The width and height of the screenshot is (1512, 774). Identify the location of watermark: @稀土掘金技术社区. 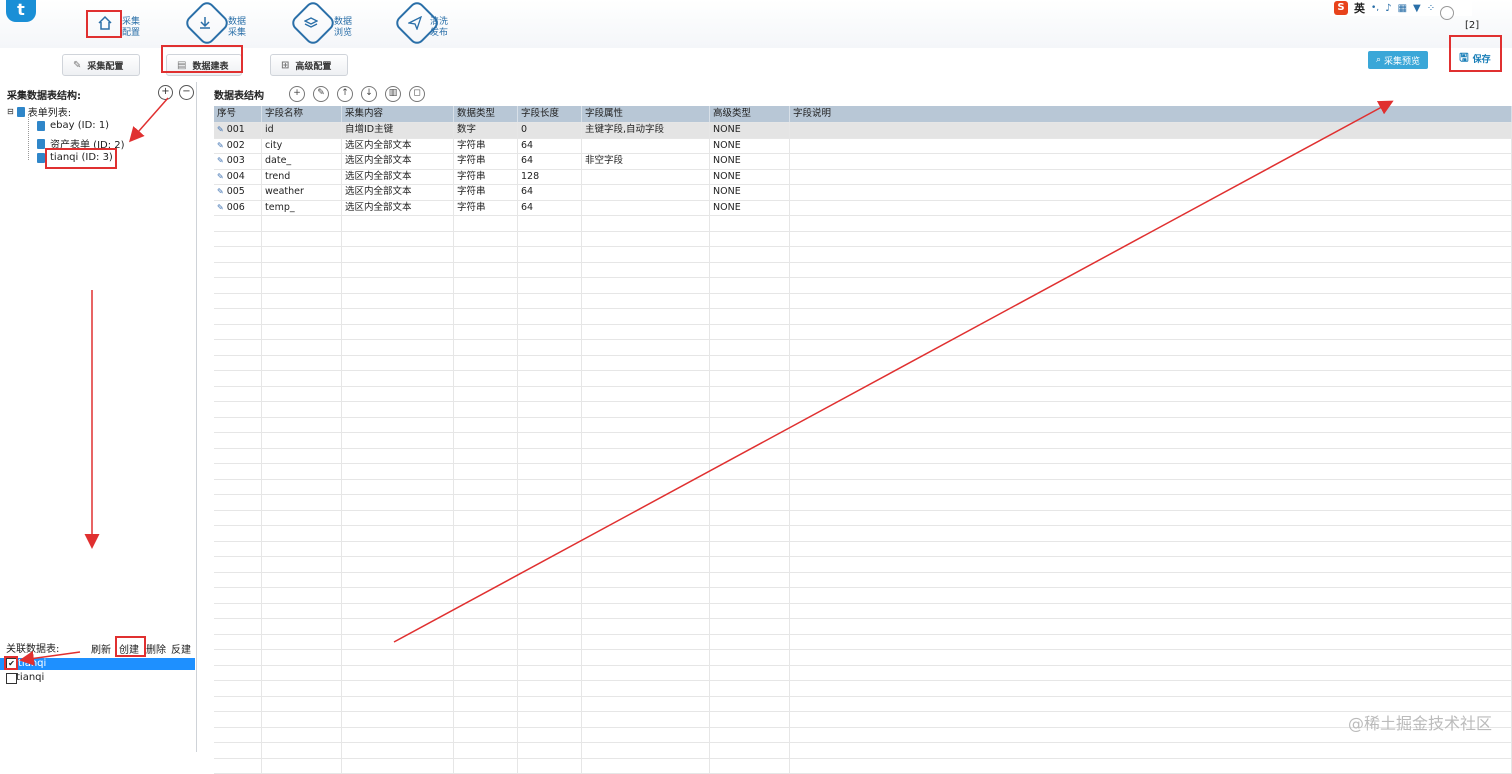
(1420, 722).